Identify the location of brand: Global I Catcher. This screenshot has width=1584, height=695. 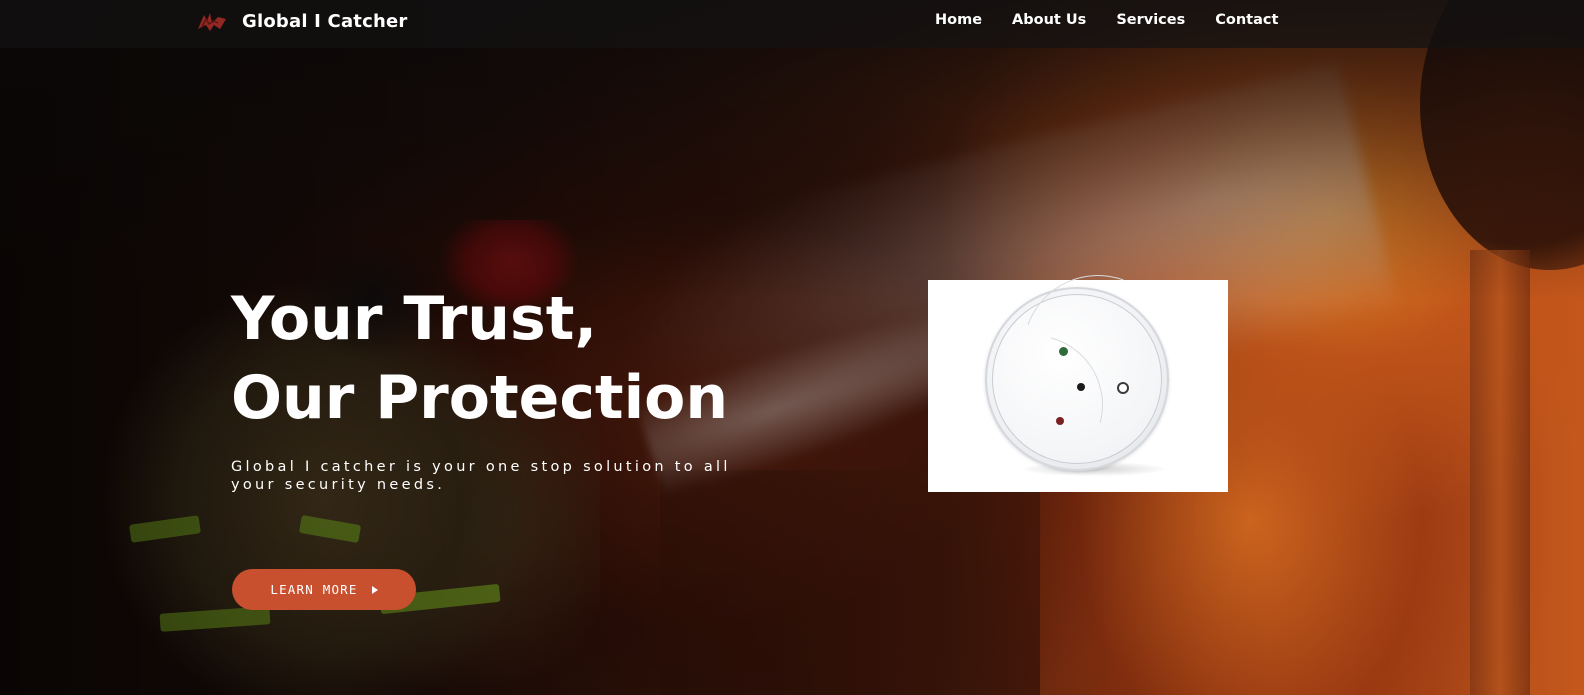
(301, 21).